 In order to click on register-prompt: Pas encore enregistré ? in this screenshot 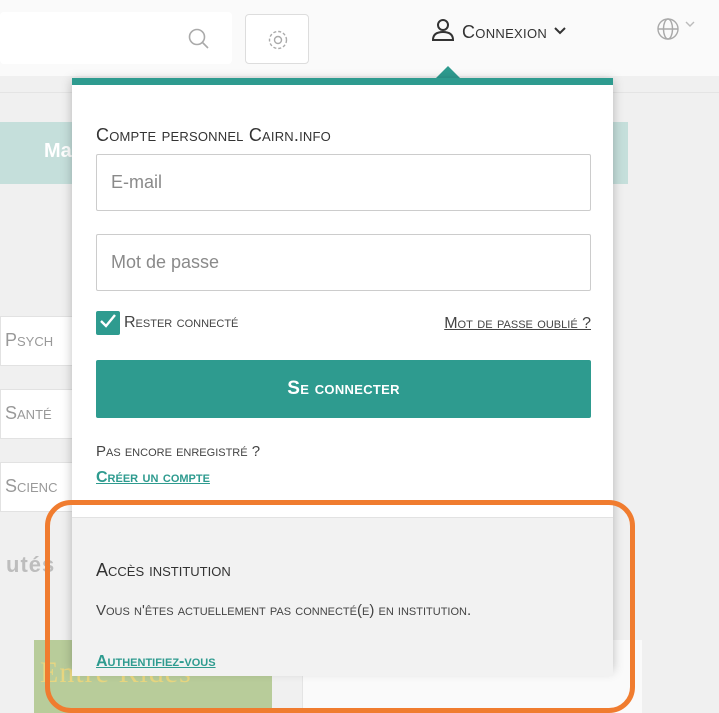, I will do `click(178, 451)`.